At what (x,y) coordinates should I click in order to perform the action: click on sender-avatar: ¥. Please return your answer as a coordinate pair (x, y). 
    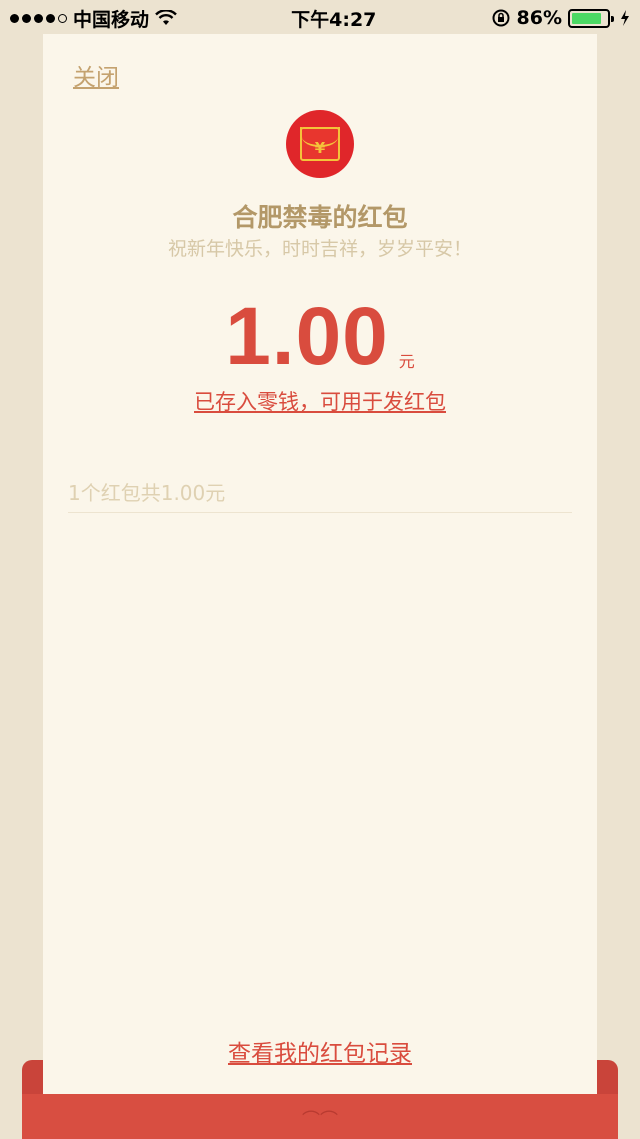
    Looking at the image, I should click on (320, 144).